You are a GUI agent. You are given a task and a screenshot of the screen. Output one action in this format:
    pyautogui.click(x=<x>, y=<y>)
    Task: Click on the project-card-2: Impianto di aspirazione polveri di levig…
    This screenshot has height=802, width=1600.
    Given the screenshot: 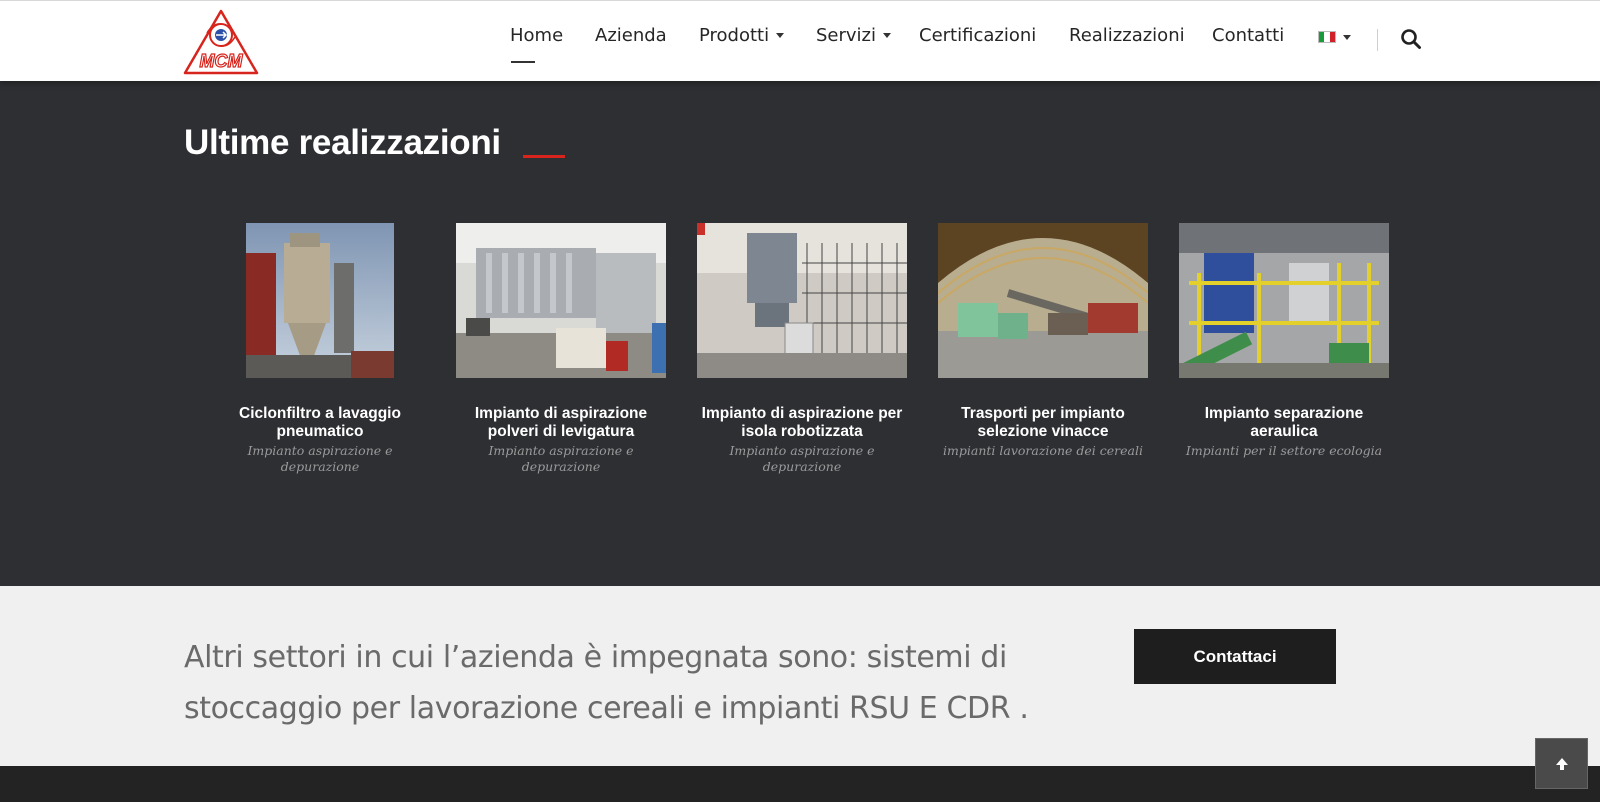 What is the action you would take?
    pyautogui.click(x=561, y=349)
    